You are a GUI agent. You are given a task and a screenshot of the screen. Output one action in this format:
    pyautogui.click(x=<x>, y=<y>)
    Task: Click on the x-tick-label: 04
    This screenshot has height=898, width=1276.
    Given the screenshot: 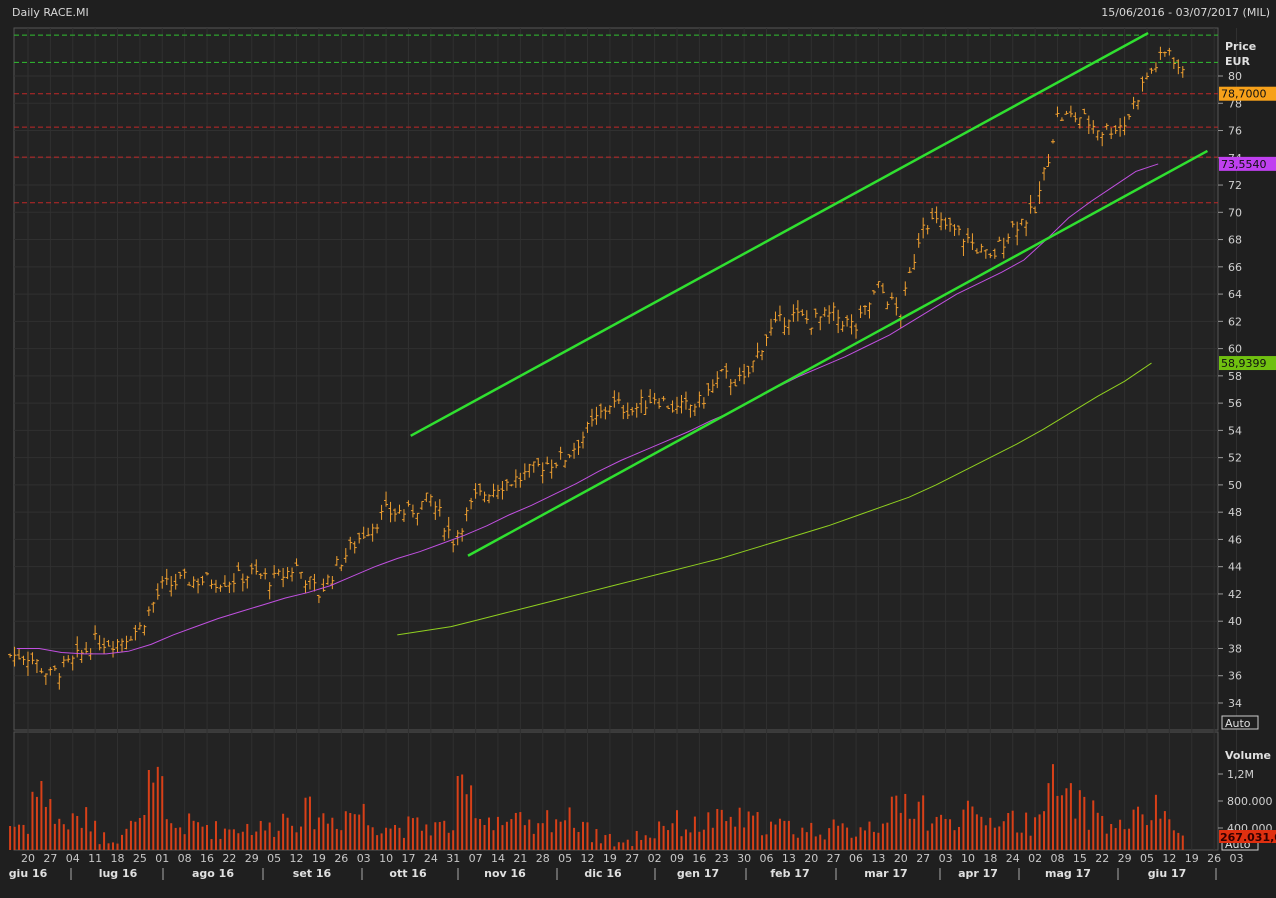 What is the action you would take?
    pyautogui.click(x=73, y=858)
    